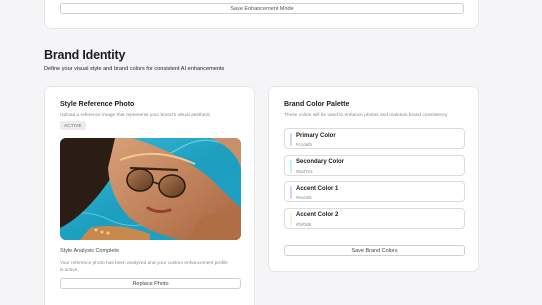 This screenshot has width=542, height=305. I want to click on style-reference-title: Style Reference Photo, so click(97, 104).